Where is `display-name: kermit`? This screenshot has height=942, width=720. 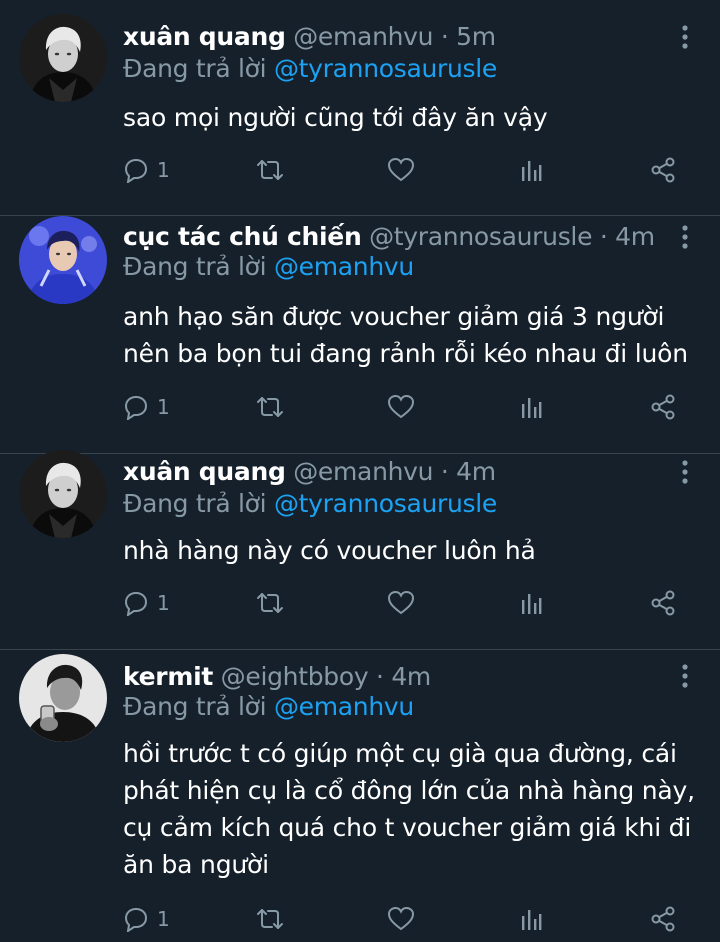 display-name: kermit is located at coordinates (168, 676).